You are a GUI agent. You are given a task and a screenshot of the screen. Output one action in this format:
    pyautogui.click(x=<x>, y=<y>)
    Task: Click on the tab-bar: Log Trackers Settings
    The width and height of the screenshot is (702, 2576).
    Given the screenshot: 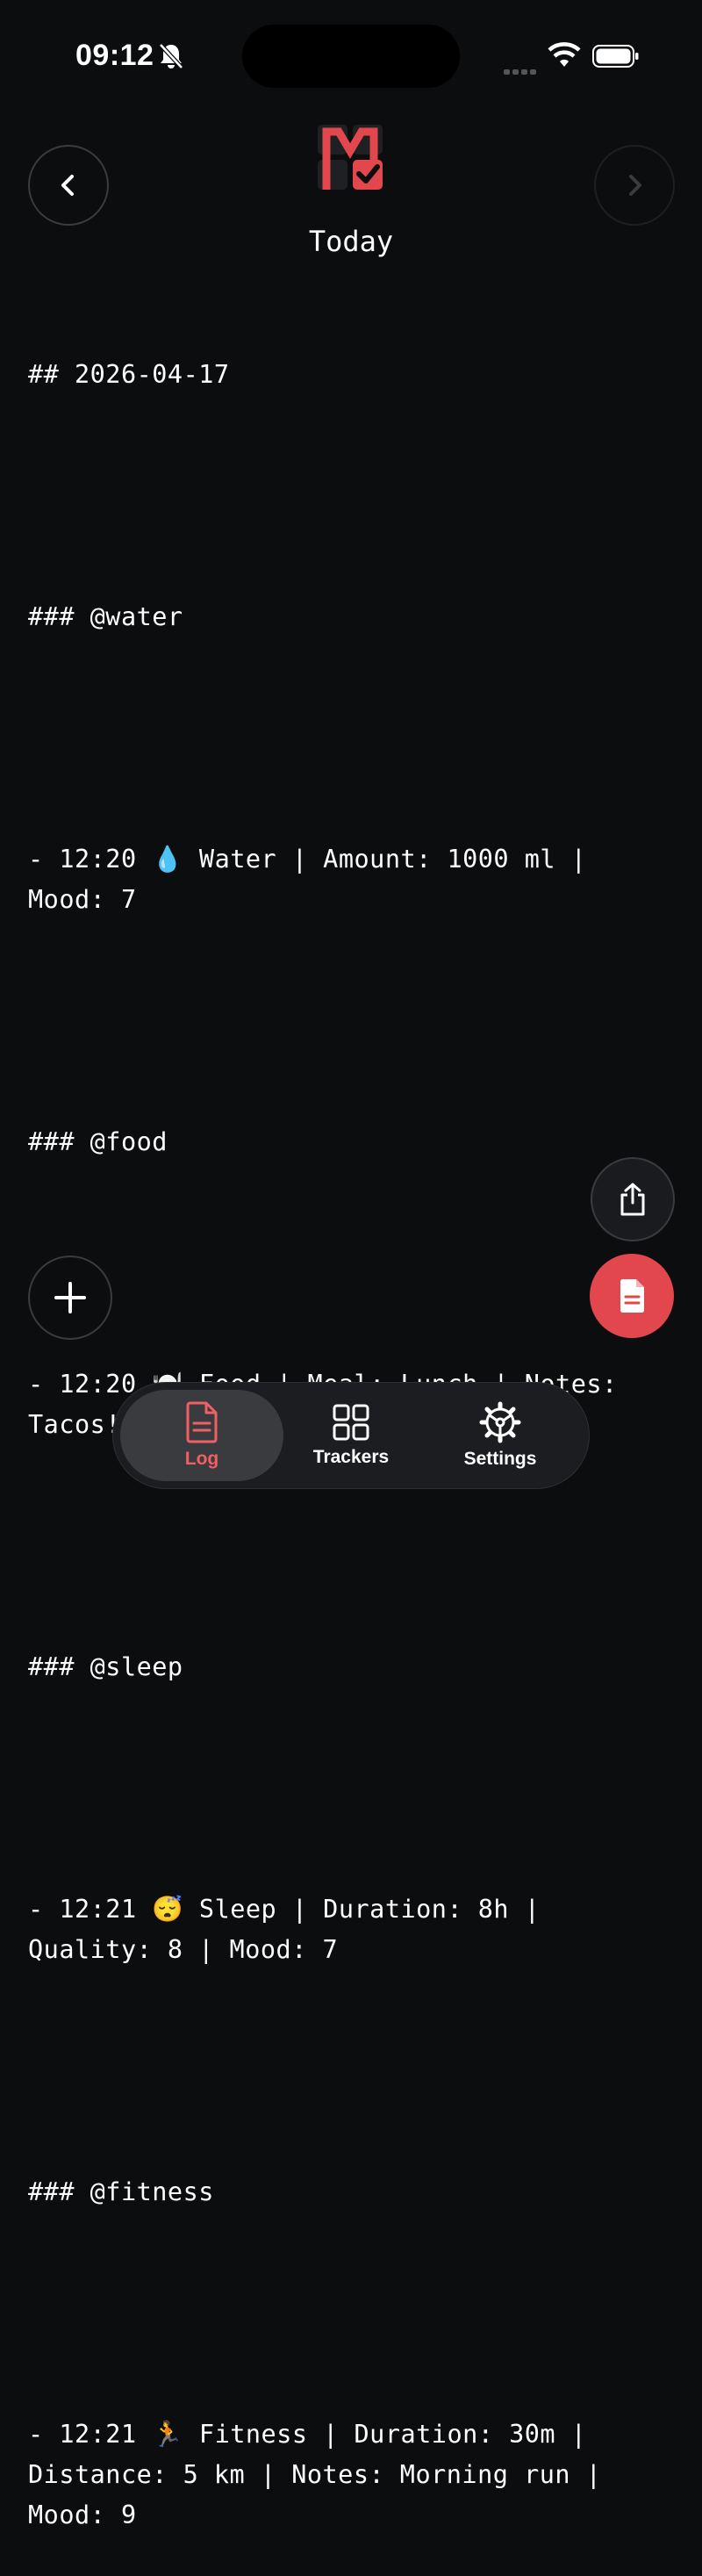 What is the action you would take?
    pyautogui.click(x=351, y=1435)
    